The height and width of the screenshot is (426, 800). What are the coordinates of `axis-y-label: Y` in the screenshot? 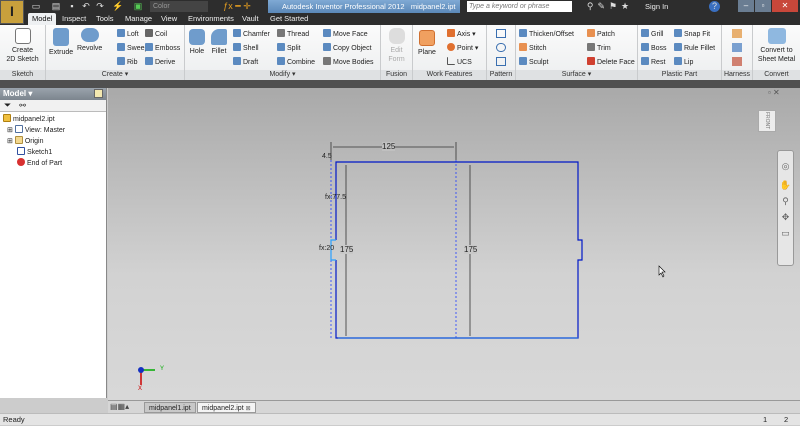 It's located at (162, 369).